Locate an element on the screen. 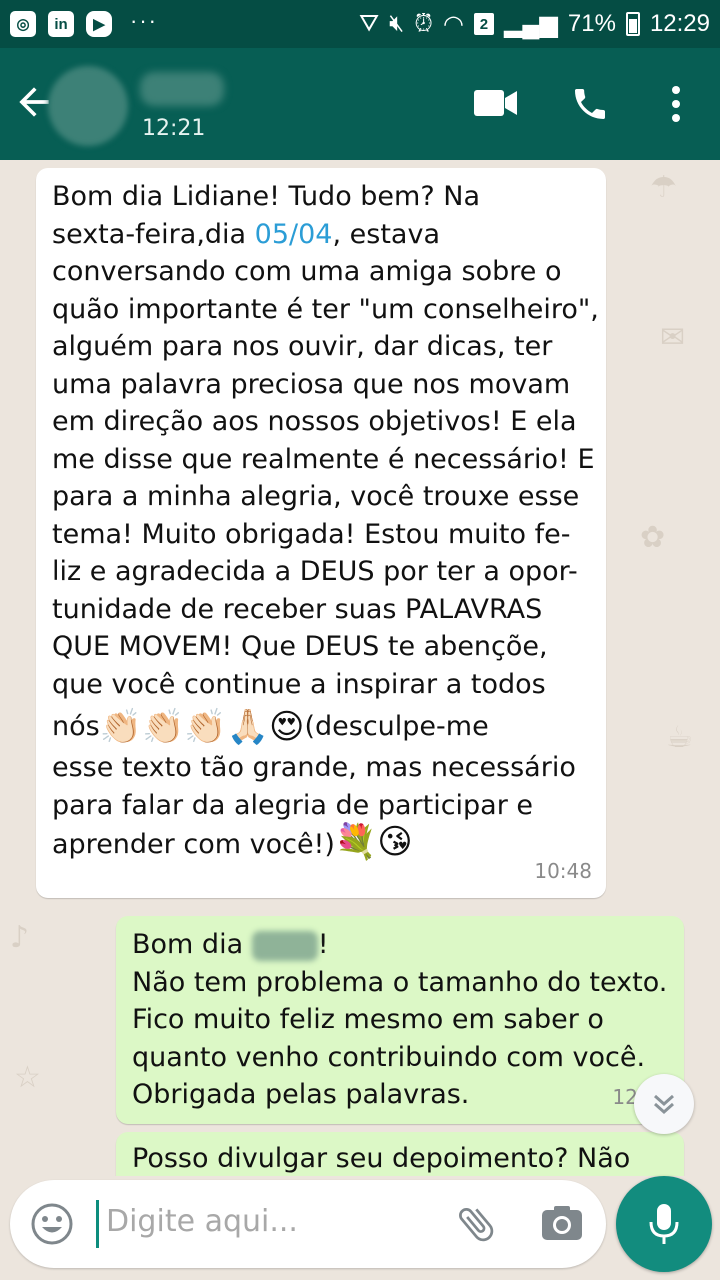 This screenshot has width=720, height=1280. wallpaper-doodle: ♪ is located at coordinates (20, 937).